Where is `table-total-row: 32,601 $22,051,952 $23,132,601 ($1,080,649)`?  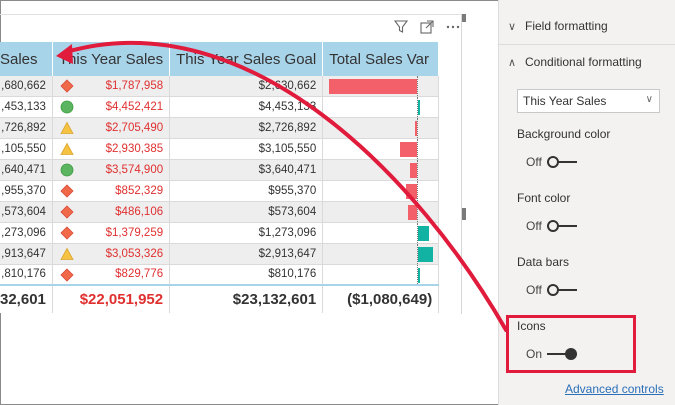 table-total-row: 32,601 $22,051,952 $23,132,601 ($1,080,649) is located at coordinates (220, 298).